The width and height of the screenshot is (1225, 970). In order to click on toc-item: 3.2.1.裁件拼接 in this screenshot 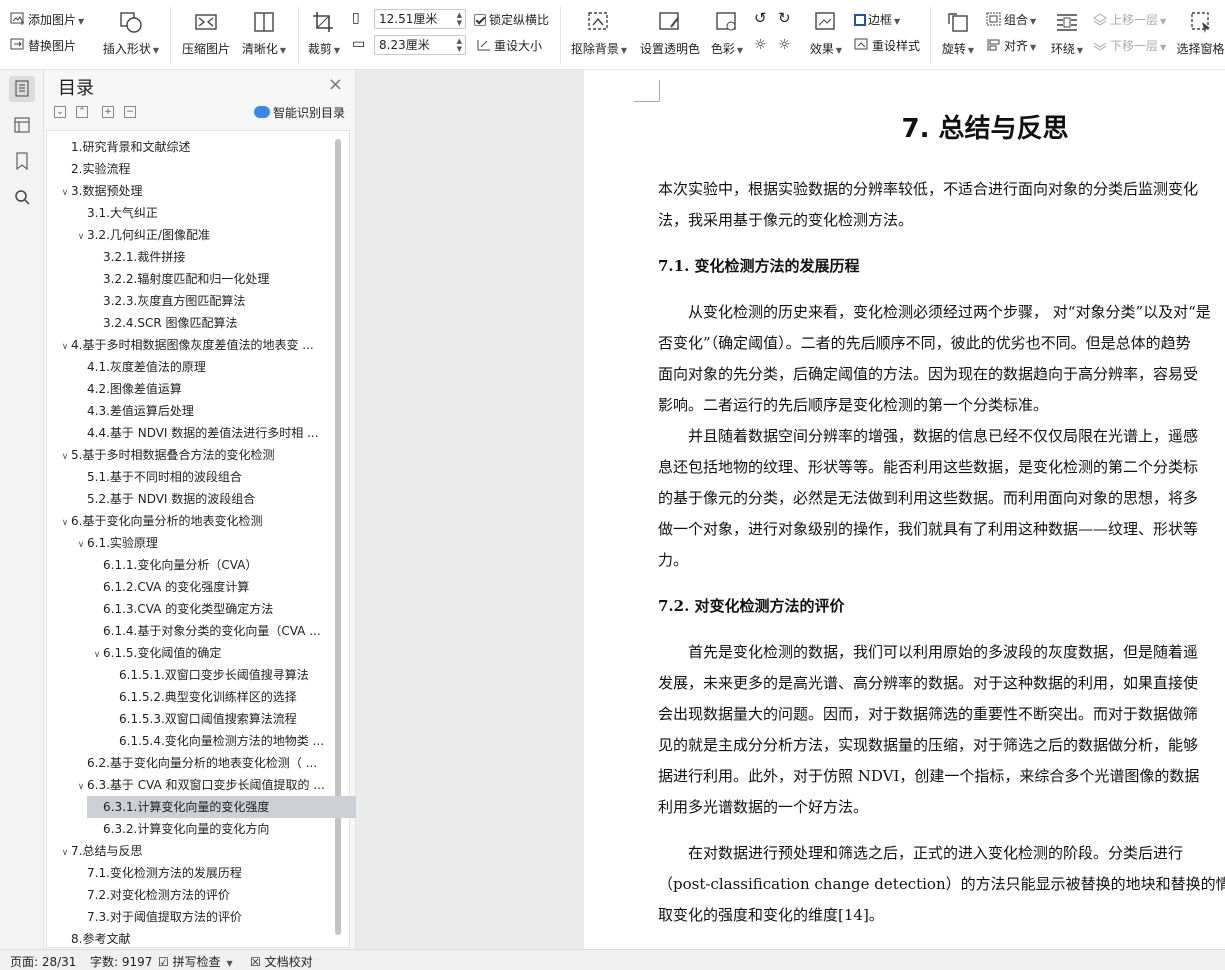, I will do `click(191, 257)`.